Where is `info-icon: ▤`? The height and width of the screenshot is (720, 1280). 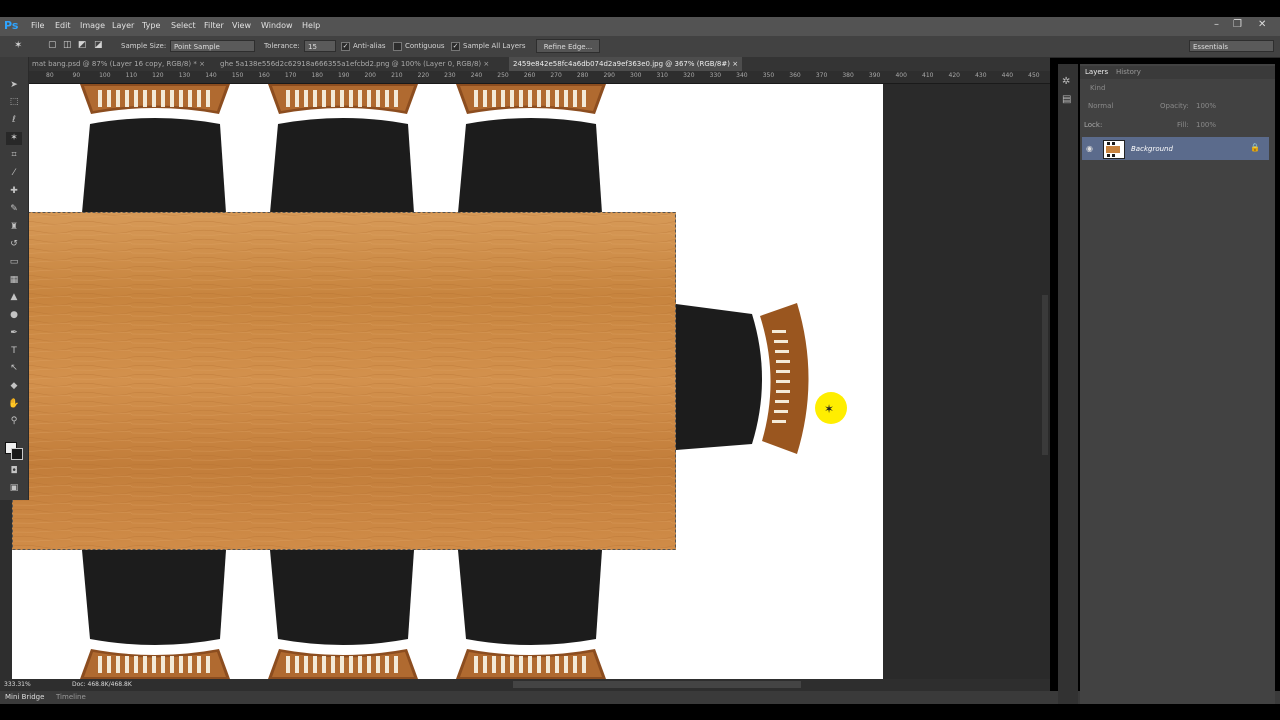
info-icon: ▤ is located at coordinates (1066, 99).